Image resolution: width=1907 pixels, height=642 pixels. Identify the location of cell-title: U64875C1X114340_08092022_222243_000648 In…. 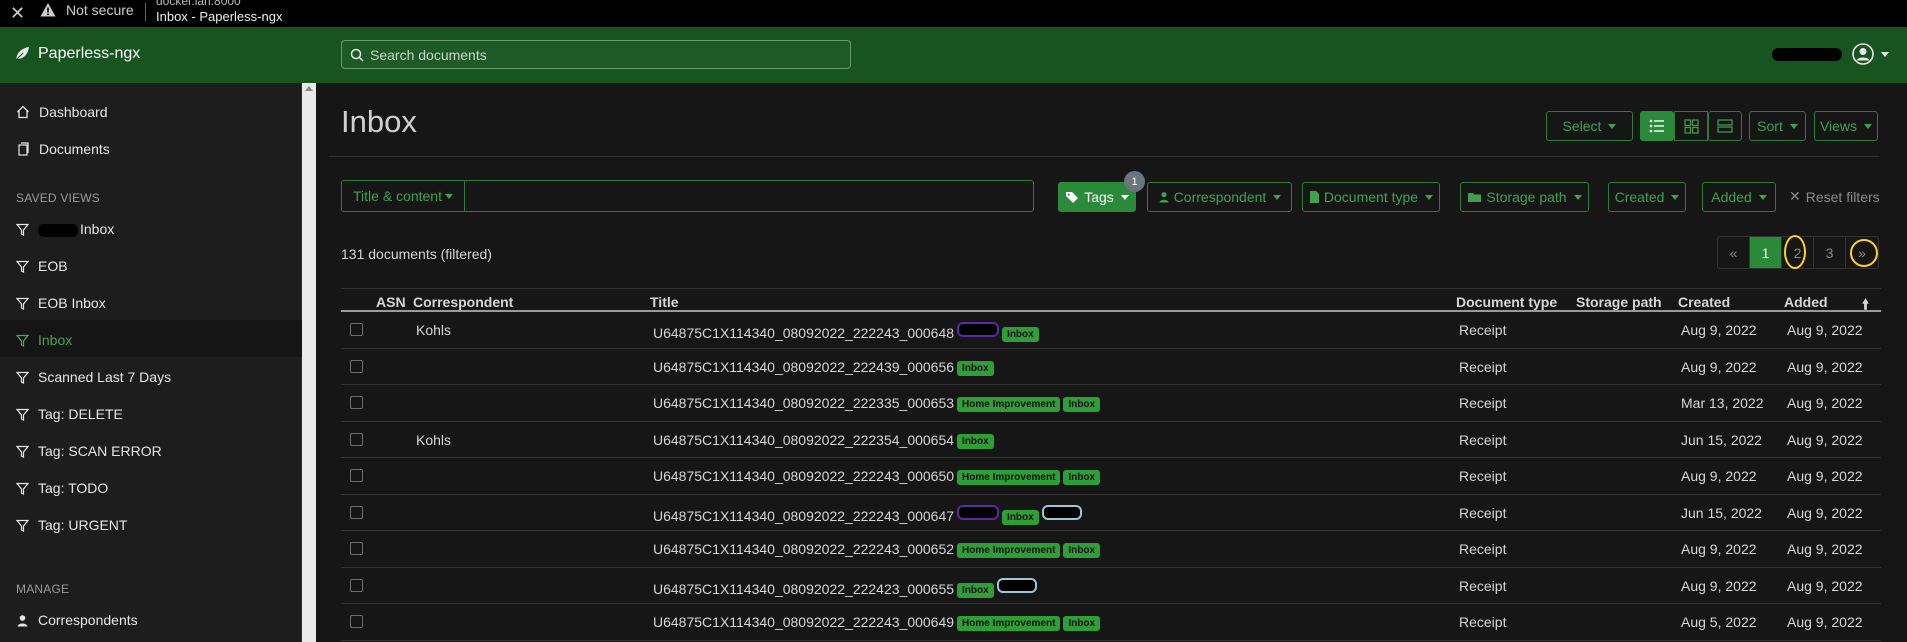
(846, 332).